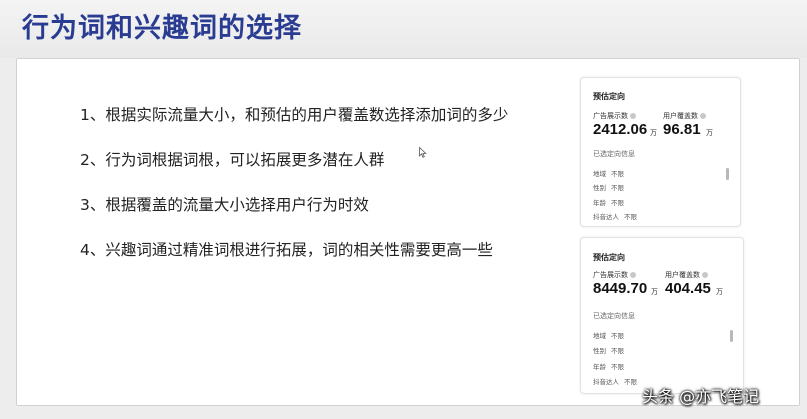  What do you see at coordinates (162, 28) in the screenshot?
I see `page-title: 行为词和兴趣词的选择` at bounding box center [162, 28].